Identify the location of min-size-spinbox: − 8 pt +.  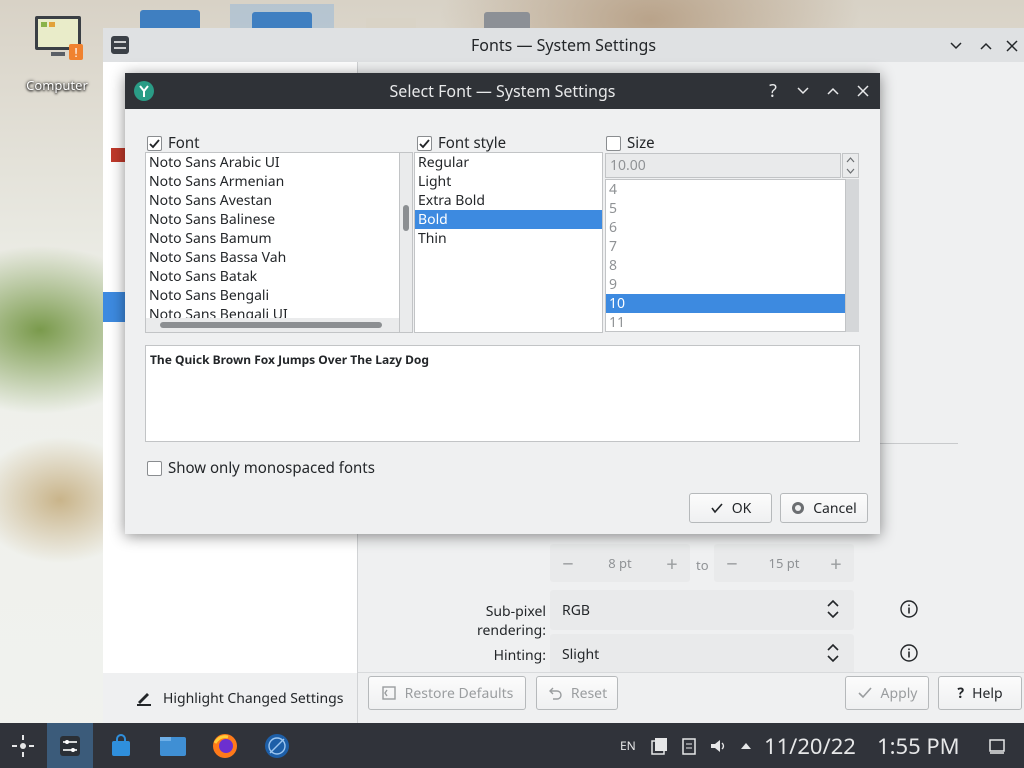
(620, 563).